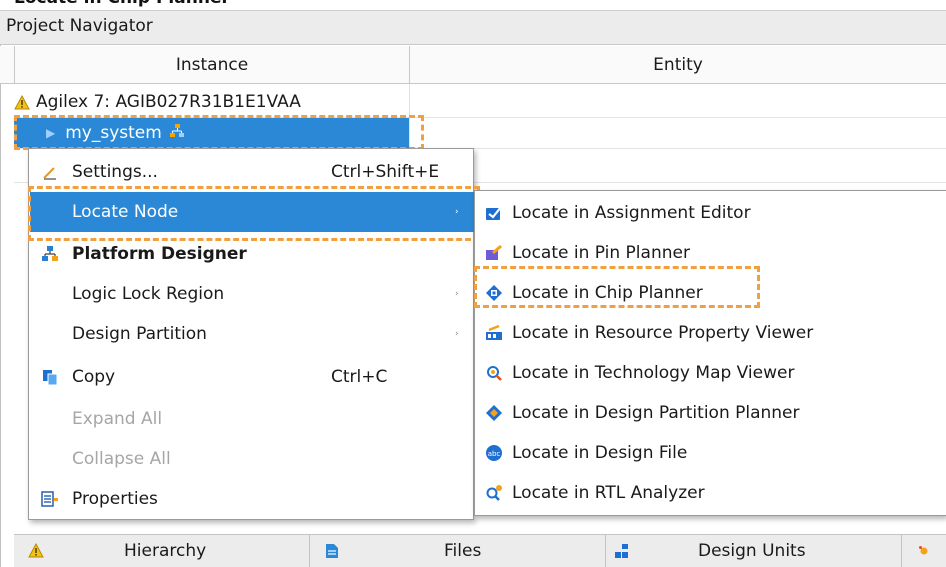 This screenshot has height=567, width=946. What do you see at coordinates (711, 493) in the screenshot?
I see `submenu-item-rtl-analyzer: Locate in RTL Analyzer` at bounding box center [711, 493].